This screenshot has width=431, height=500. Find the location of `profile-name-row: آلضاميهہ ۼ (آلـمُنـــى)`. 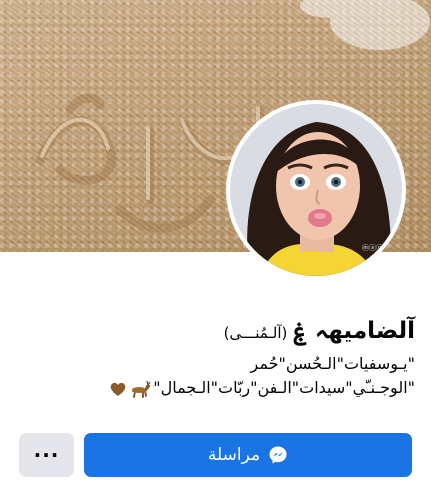

profile-name-row: آلضاميهہ ۼ (آلـمُنـــى) is located at coordinates (319, 331).